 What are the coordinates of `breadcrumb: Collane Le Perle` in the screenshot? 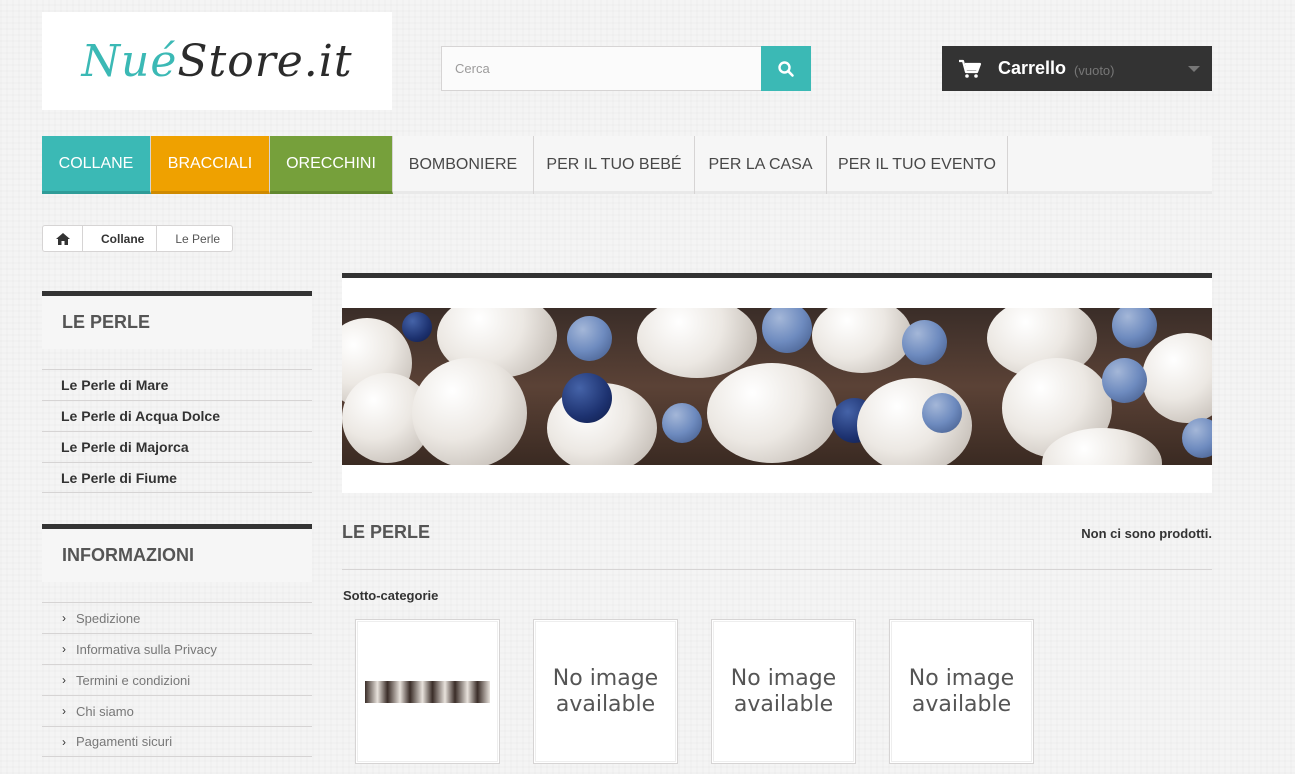 It's located at (138, 238).